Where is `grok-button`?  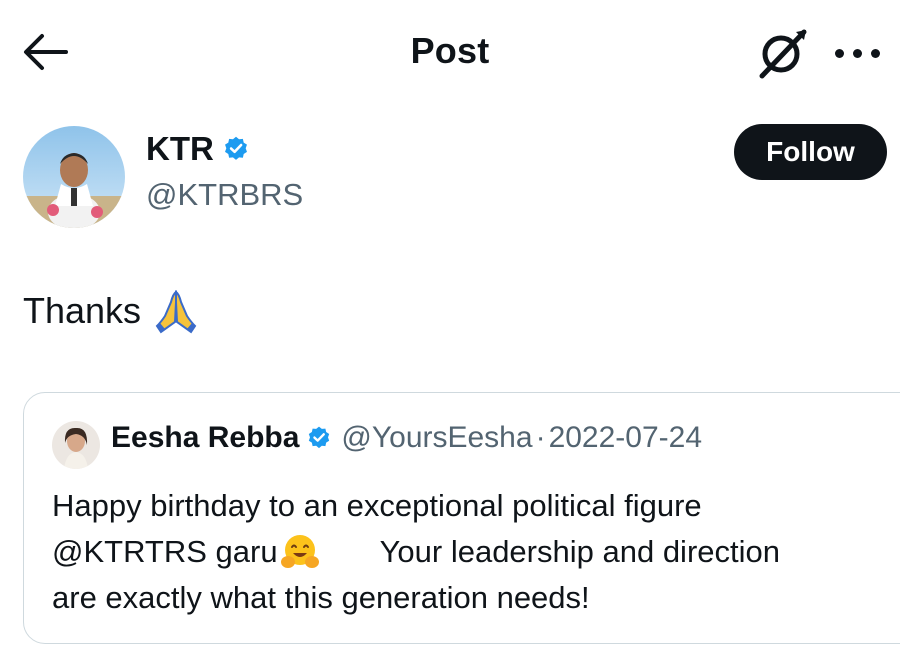
grok-button is located at coordinates (782, 54).